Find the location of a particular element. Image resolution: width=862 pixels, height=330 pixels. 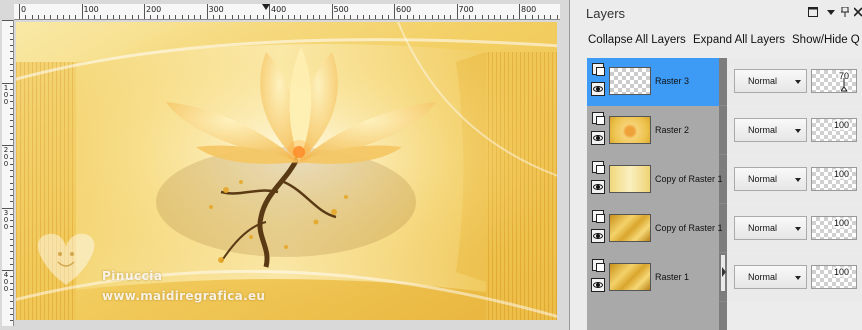

palette-titlebar: Layers is located at coordinates (722, 14).